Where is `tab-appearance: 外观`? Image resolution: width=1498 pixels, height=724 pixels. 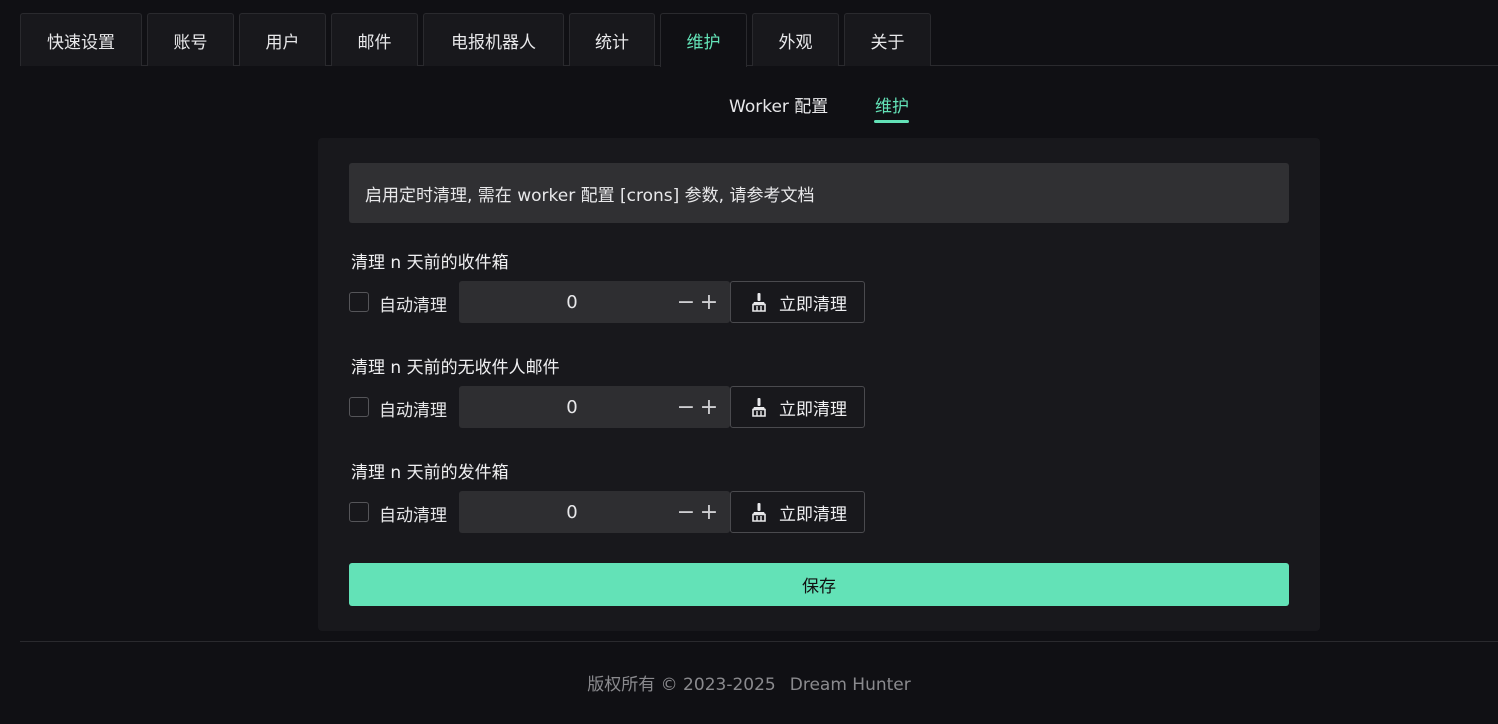
tab-appearance: 外观 is located at coordinates (795, 39).